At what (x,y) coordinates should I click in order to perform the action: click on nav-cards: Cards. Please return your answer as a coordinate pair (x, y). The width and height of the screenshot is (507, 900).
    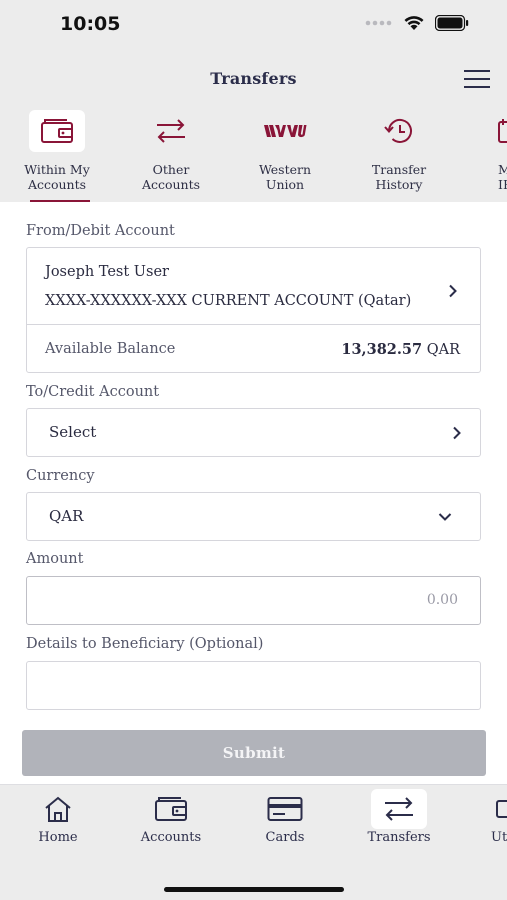
    Looking at the image, I should click on (285, 820).